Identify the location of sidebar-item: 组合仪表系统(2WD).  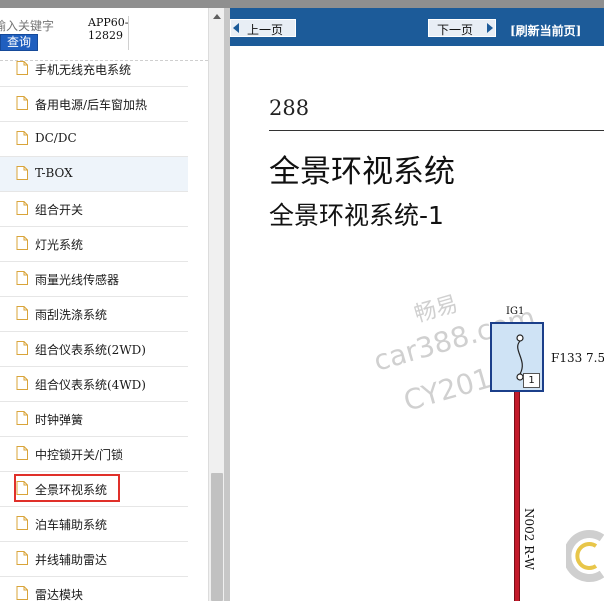
(94, 349).